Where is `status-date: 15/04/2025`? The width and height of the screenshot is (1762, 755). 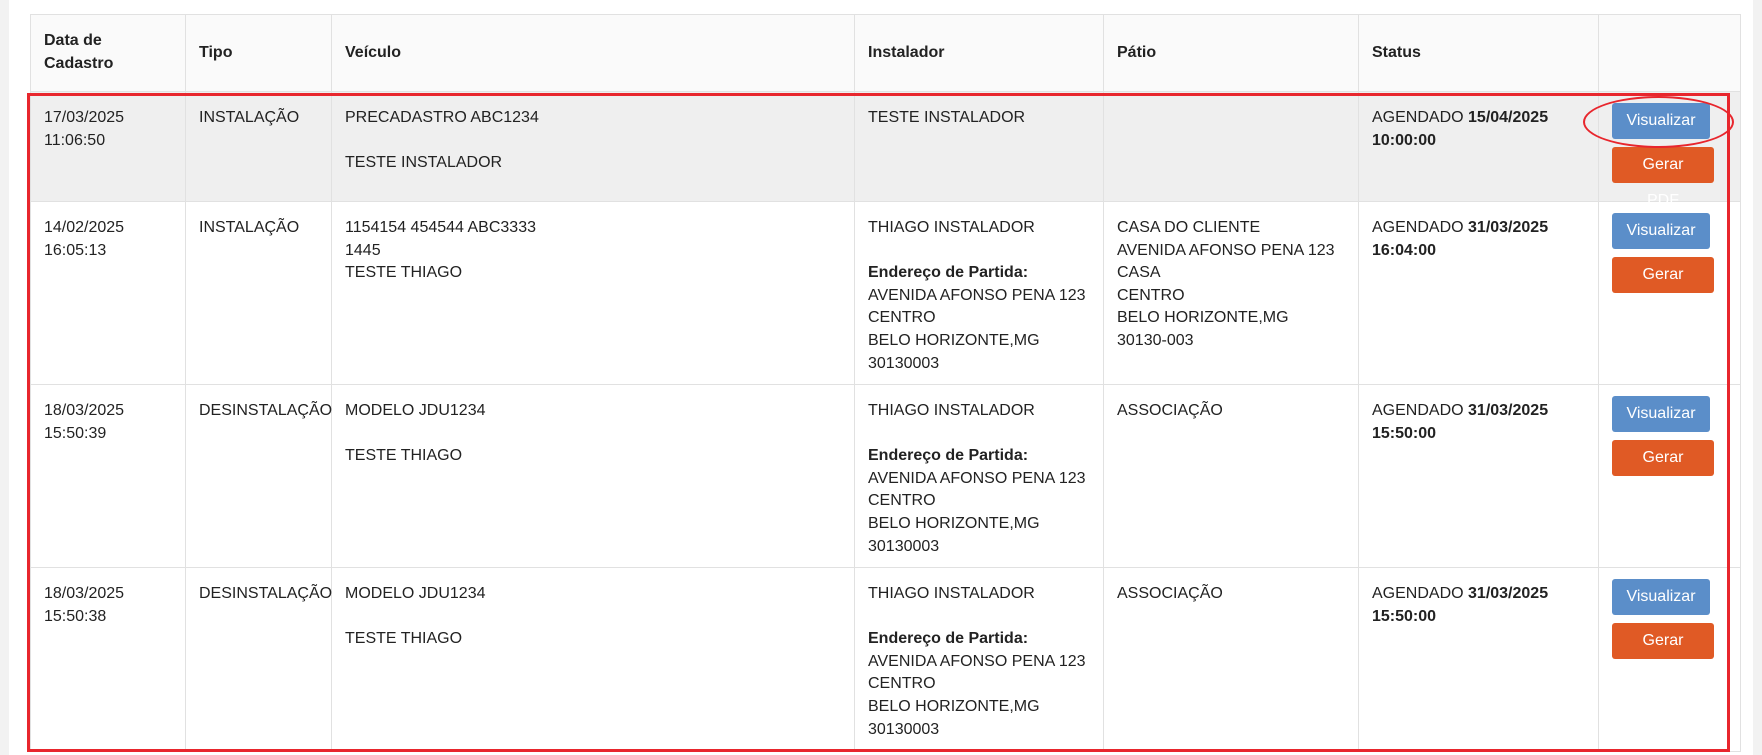 status-date: 15/04/2025 is located at coordinates (1508, 117).